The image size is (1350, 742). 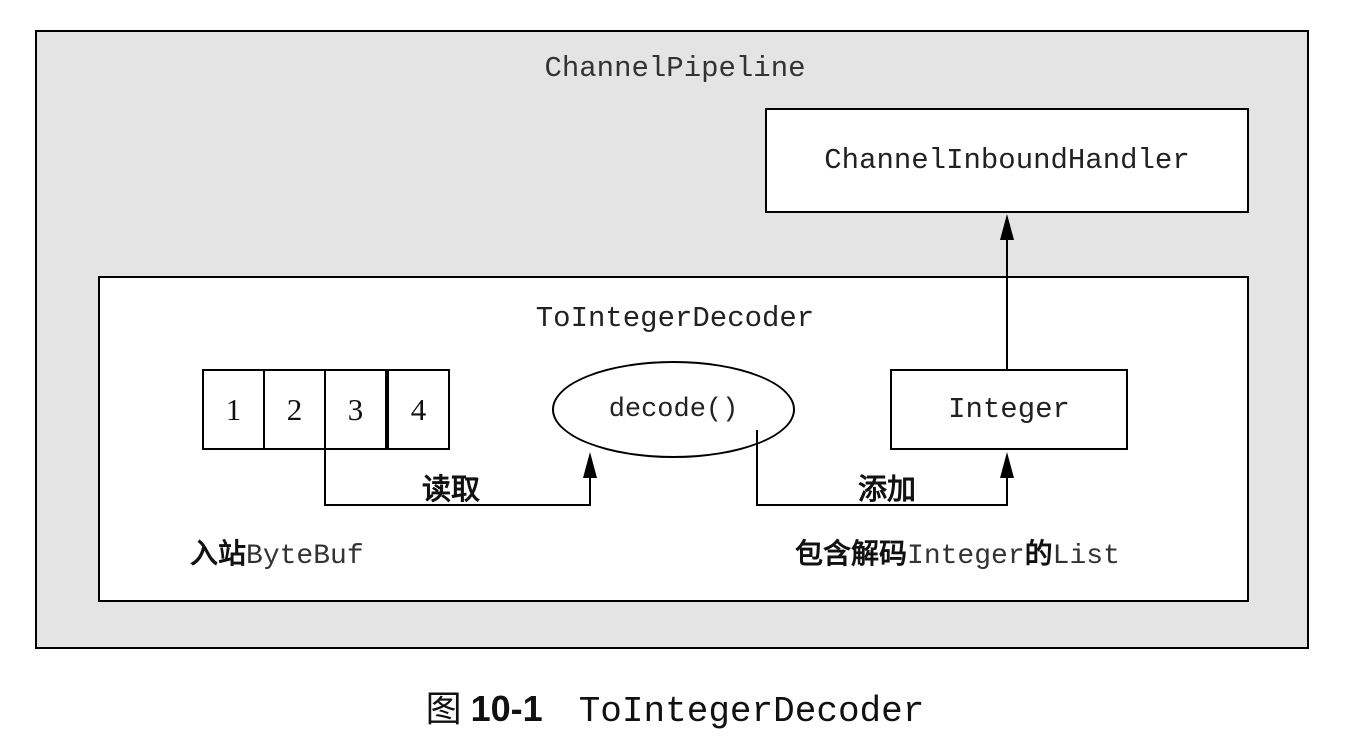 What do you see at coordinates (218, 553) in the screenshot?
I see `inbound-note-cn: 入站` at bounding box center [218, 553].